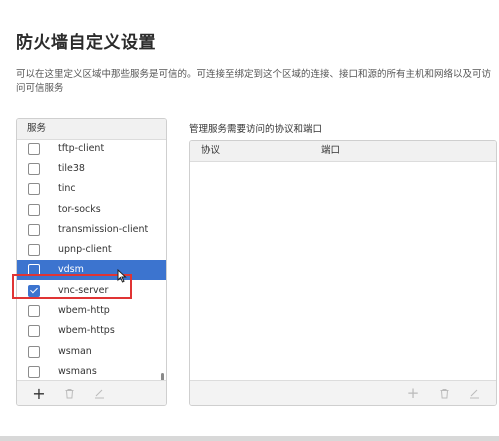 This screenshot has width=499, height=441. I want to click on services-toolbar: +, so click(91, 392).